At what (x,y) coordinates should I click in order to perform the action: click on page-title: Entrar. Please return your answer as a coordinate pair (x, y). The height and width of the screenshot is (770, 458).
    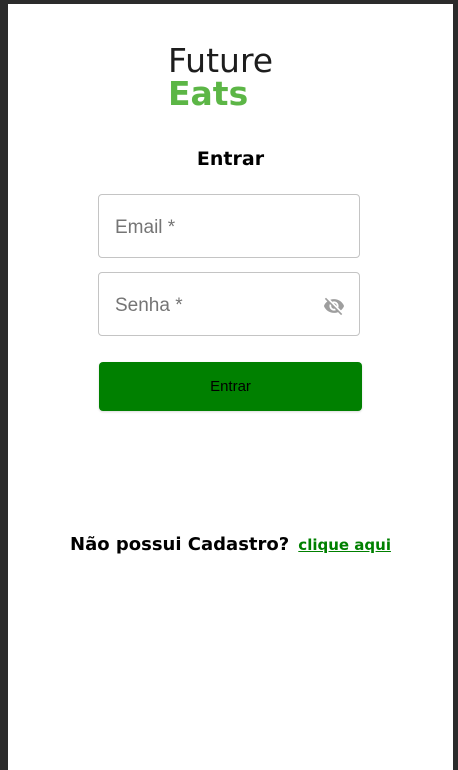
    Looking at the image, I should click on (230, 159).